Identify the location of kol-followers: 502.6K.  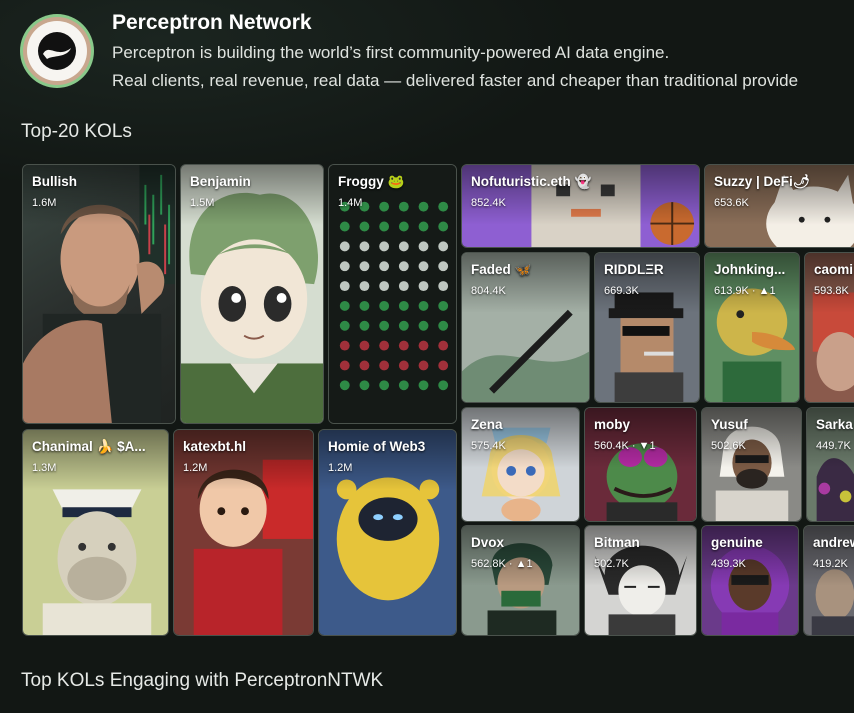
(728, 446).